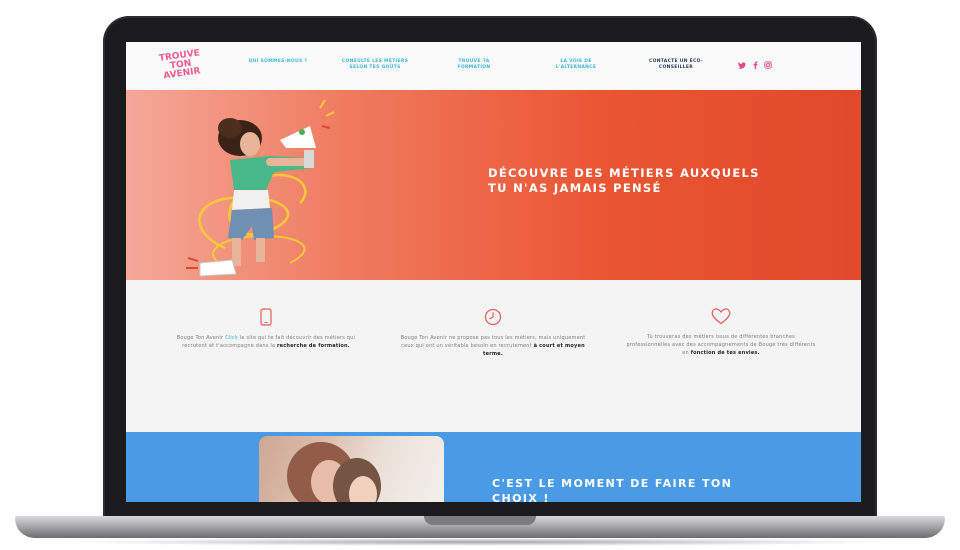 This screenshot has width=960, height=550. I want to click on social-links, so click(755, 66).